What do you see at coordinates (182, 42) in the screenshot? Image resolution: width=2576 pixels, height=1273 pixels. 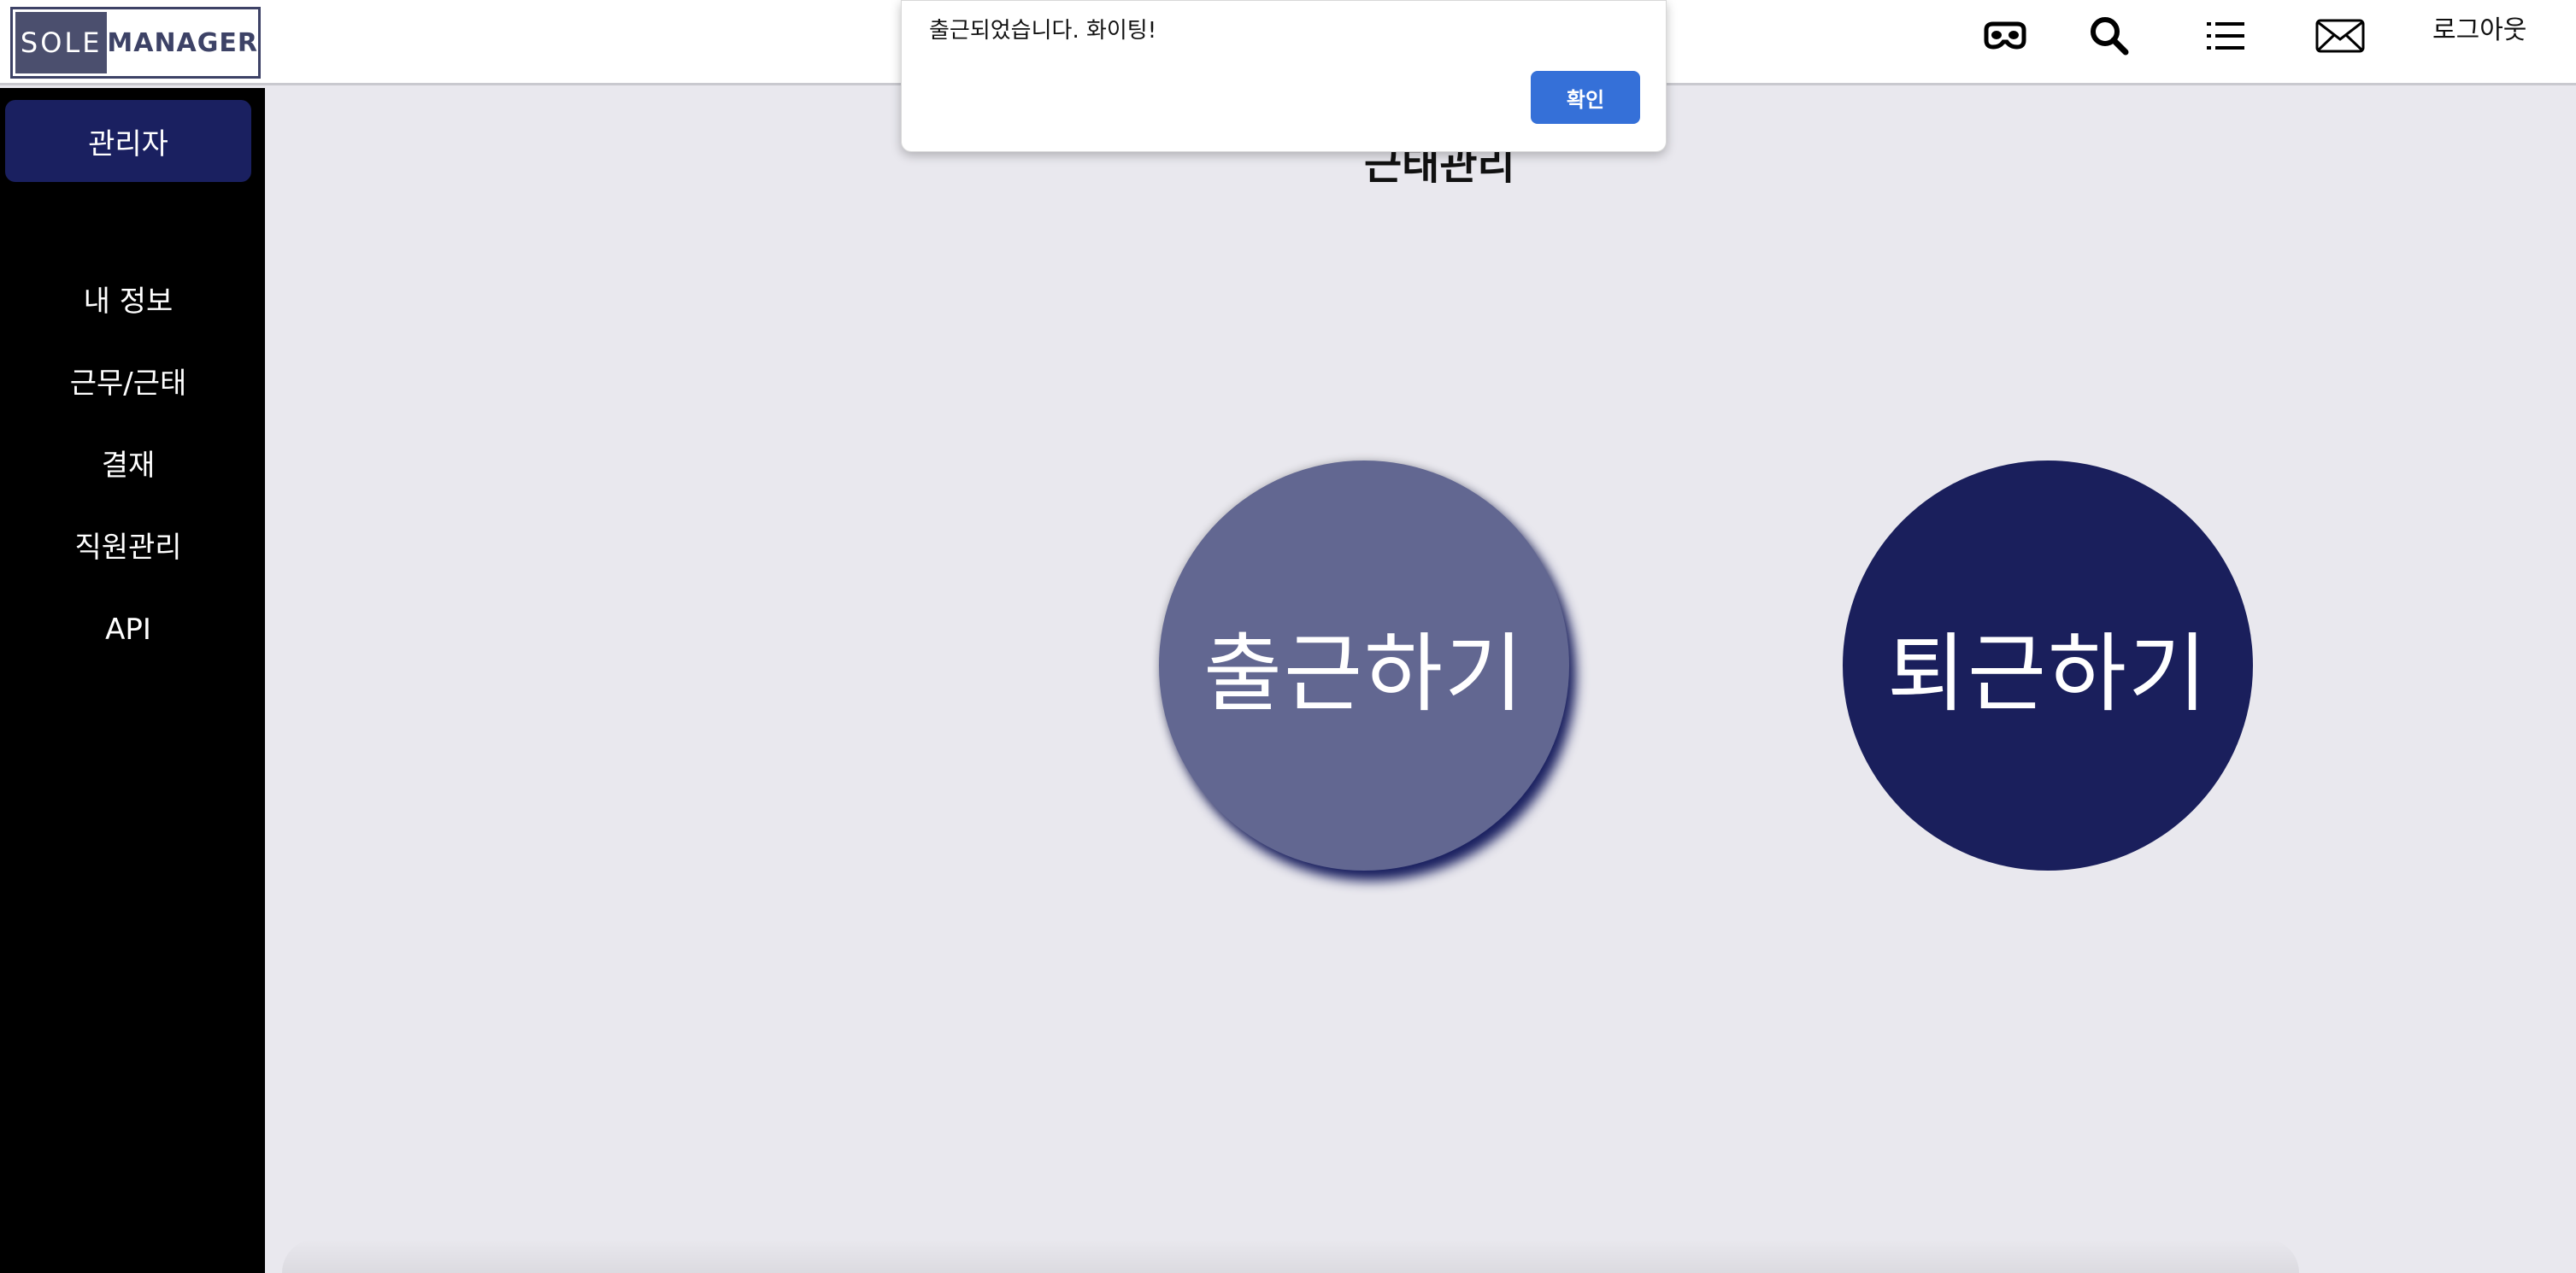 I see `logo-manager-text: MANAGER` at bounding box center [182, 42].